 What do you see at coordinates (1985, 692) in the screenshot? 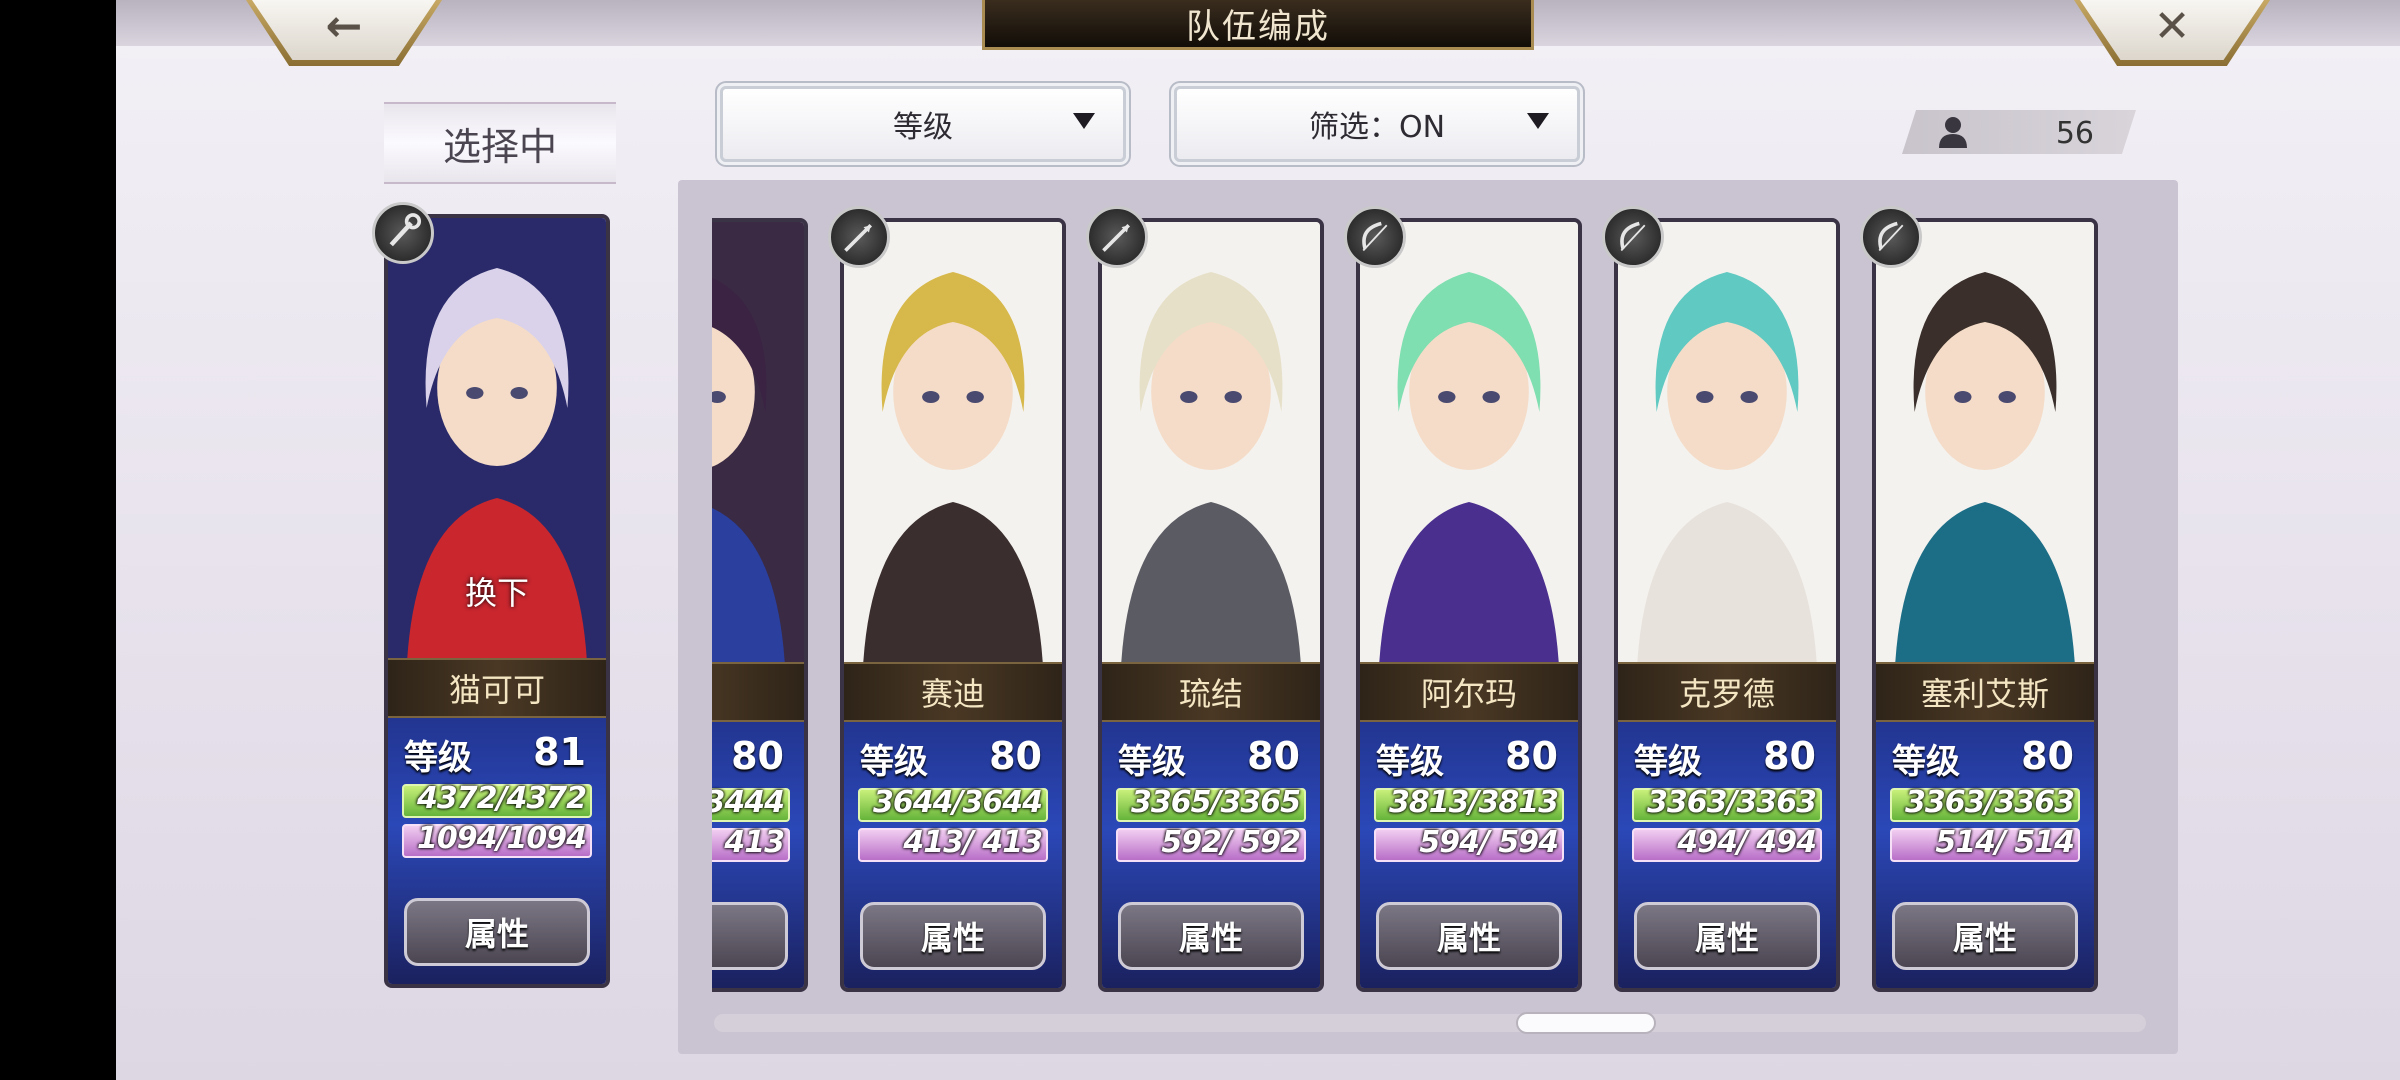
I see `character-name: 塞利艾斯` at bounding box center [1985, 692].